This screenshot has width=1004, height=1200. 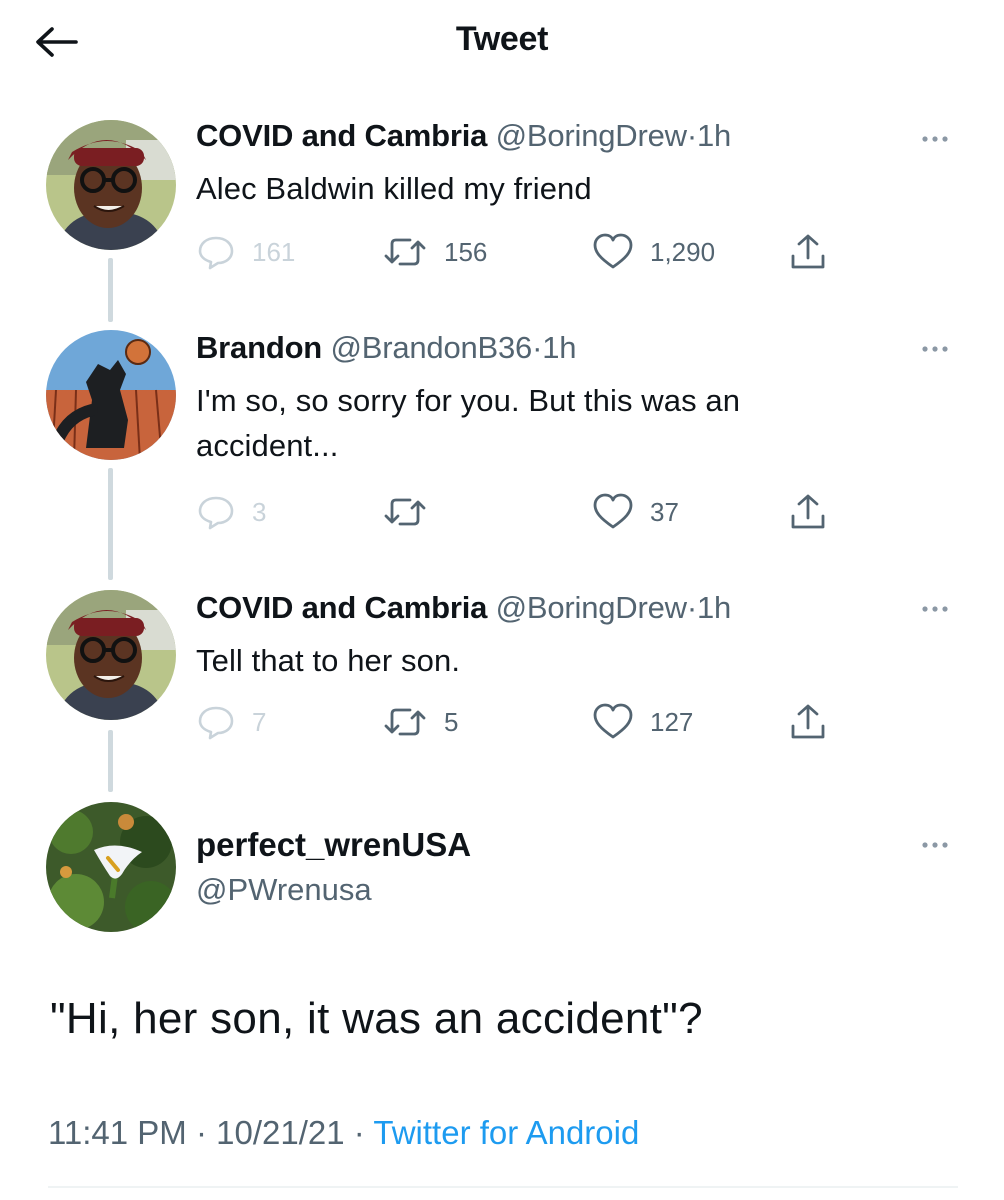 I want to click on reply-count: 7, so click(x=259, y=721).